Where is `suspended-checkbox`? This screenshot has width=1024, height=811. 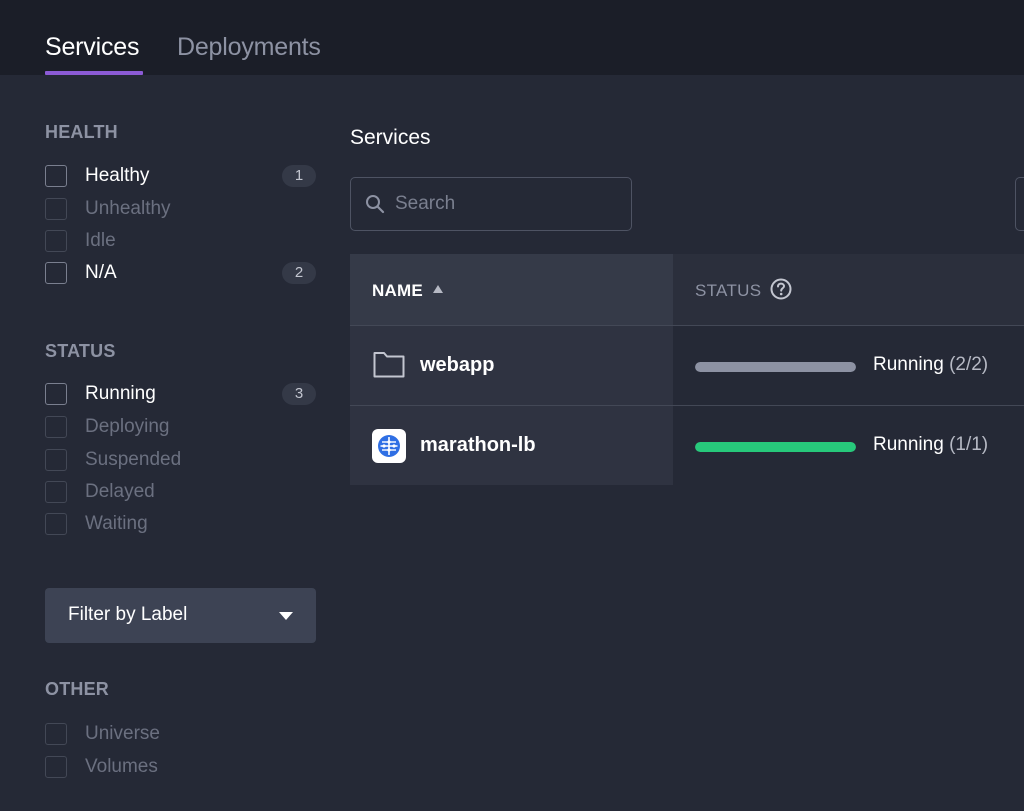
suspended-checkbox is located at coordinates (56, 460).